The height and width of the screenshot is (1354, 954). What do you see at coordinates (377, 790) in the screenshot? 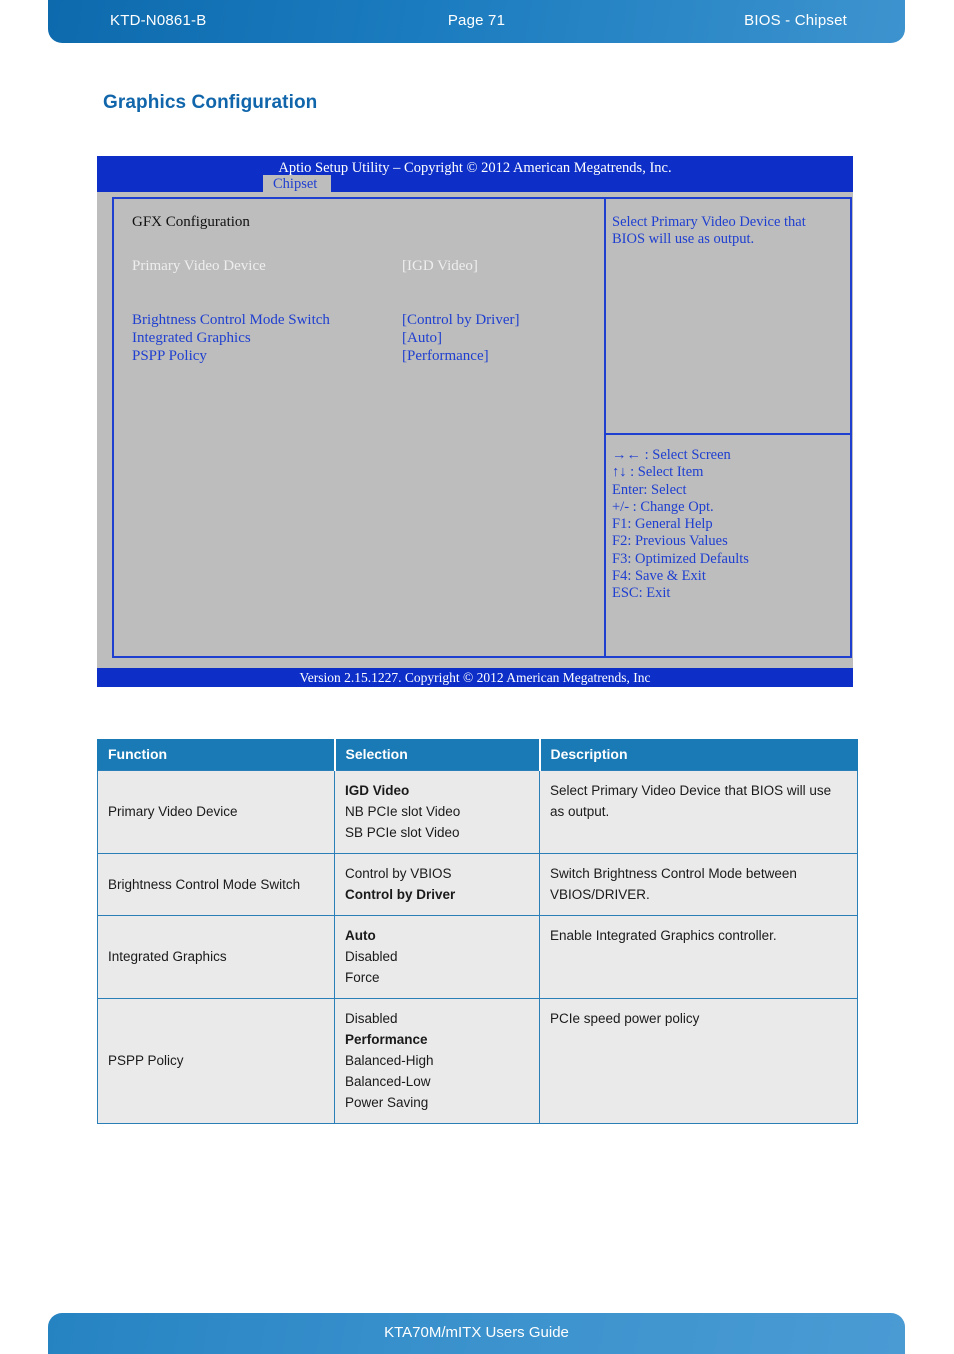
I see `selection-option: IGD Video` at bounding box center [377, 790].